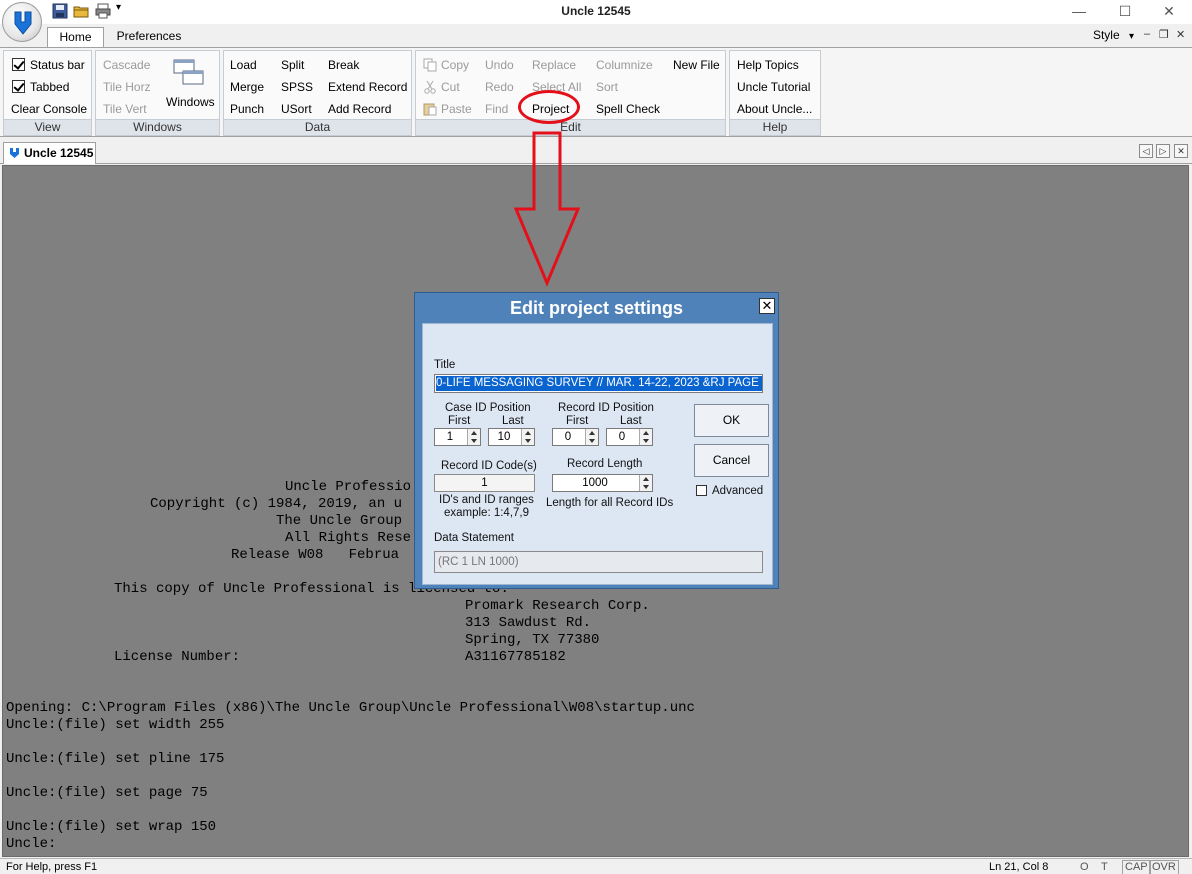 The width and height of the screenshot is (1192, 874). I want to click on console-line: Uncle:(file) set pline 175, so click(115, 759).